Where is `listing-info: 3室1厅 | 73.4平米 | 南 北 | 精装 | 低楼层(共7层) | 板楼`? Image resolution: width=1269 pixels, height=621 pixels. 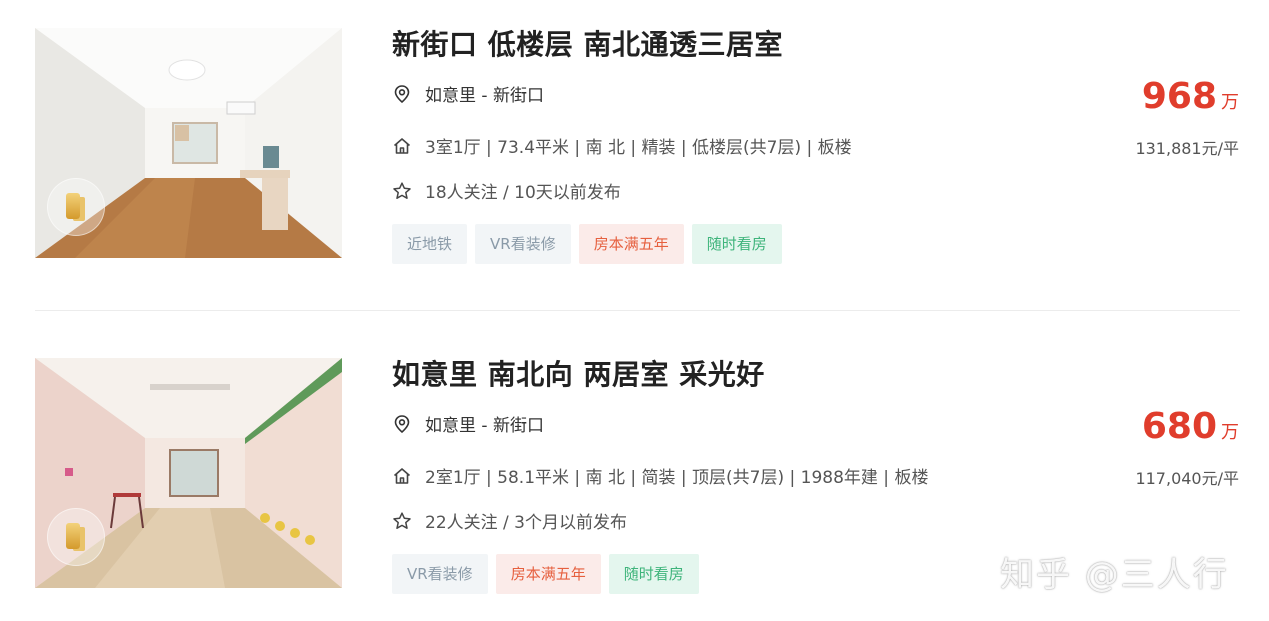 listing-info: 3室1厅 | 73.4平米 | 南 北 | 精装 | 低楼层(共7层) | 板楼 is located at coordinates (622, 145).